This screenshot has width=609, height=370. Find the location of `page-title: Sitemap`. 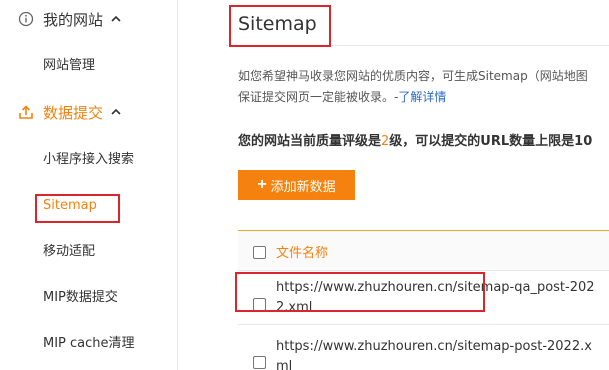

page-title: Sitemap is located at coordinates (277, 24).